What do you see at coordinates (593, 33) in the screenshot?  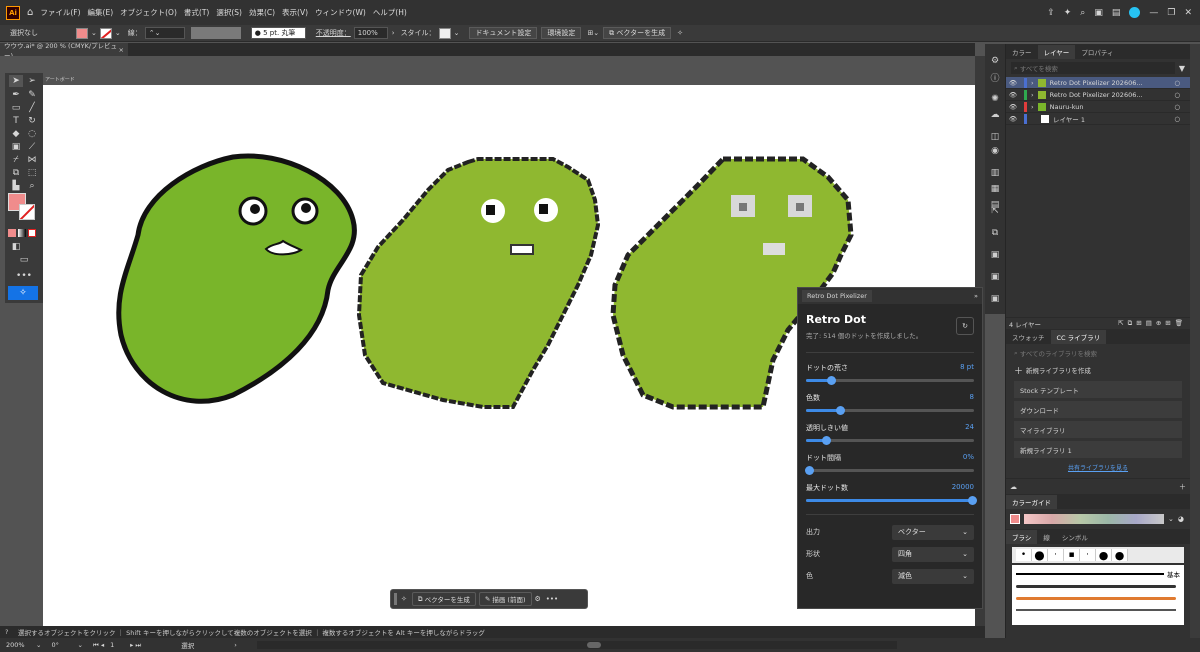 I see `arrange-docs-icon: ⊞⌄` at bounding box center [593, 33].